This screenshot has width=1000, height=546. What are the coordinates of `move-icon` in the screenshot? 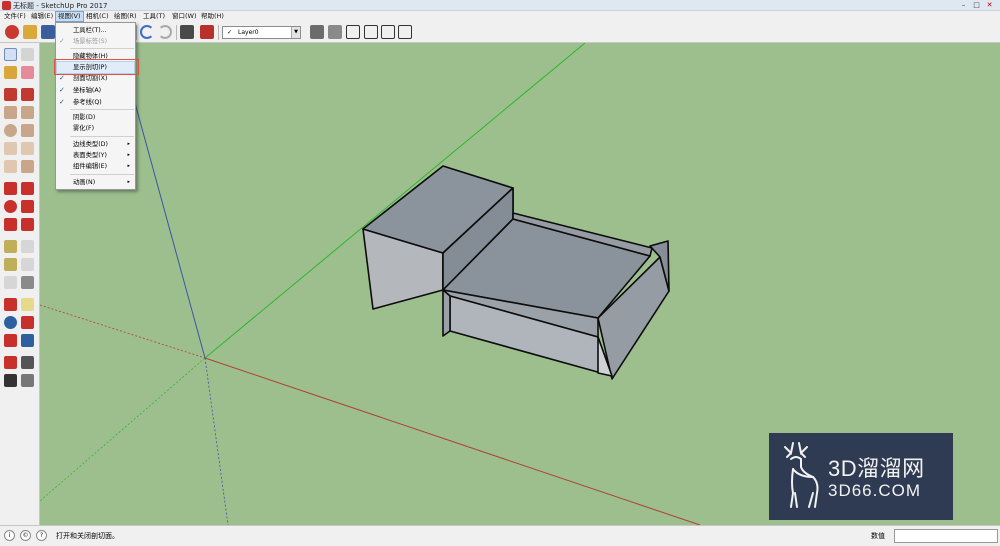 It's located at (10, 188).